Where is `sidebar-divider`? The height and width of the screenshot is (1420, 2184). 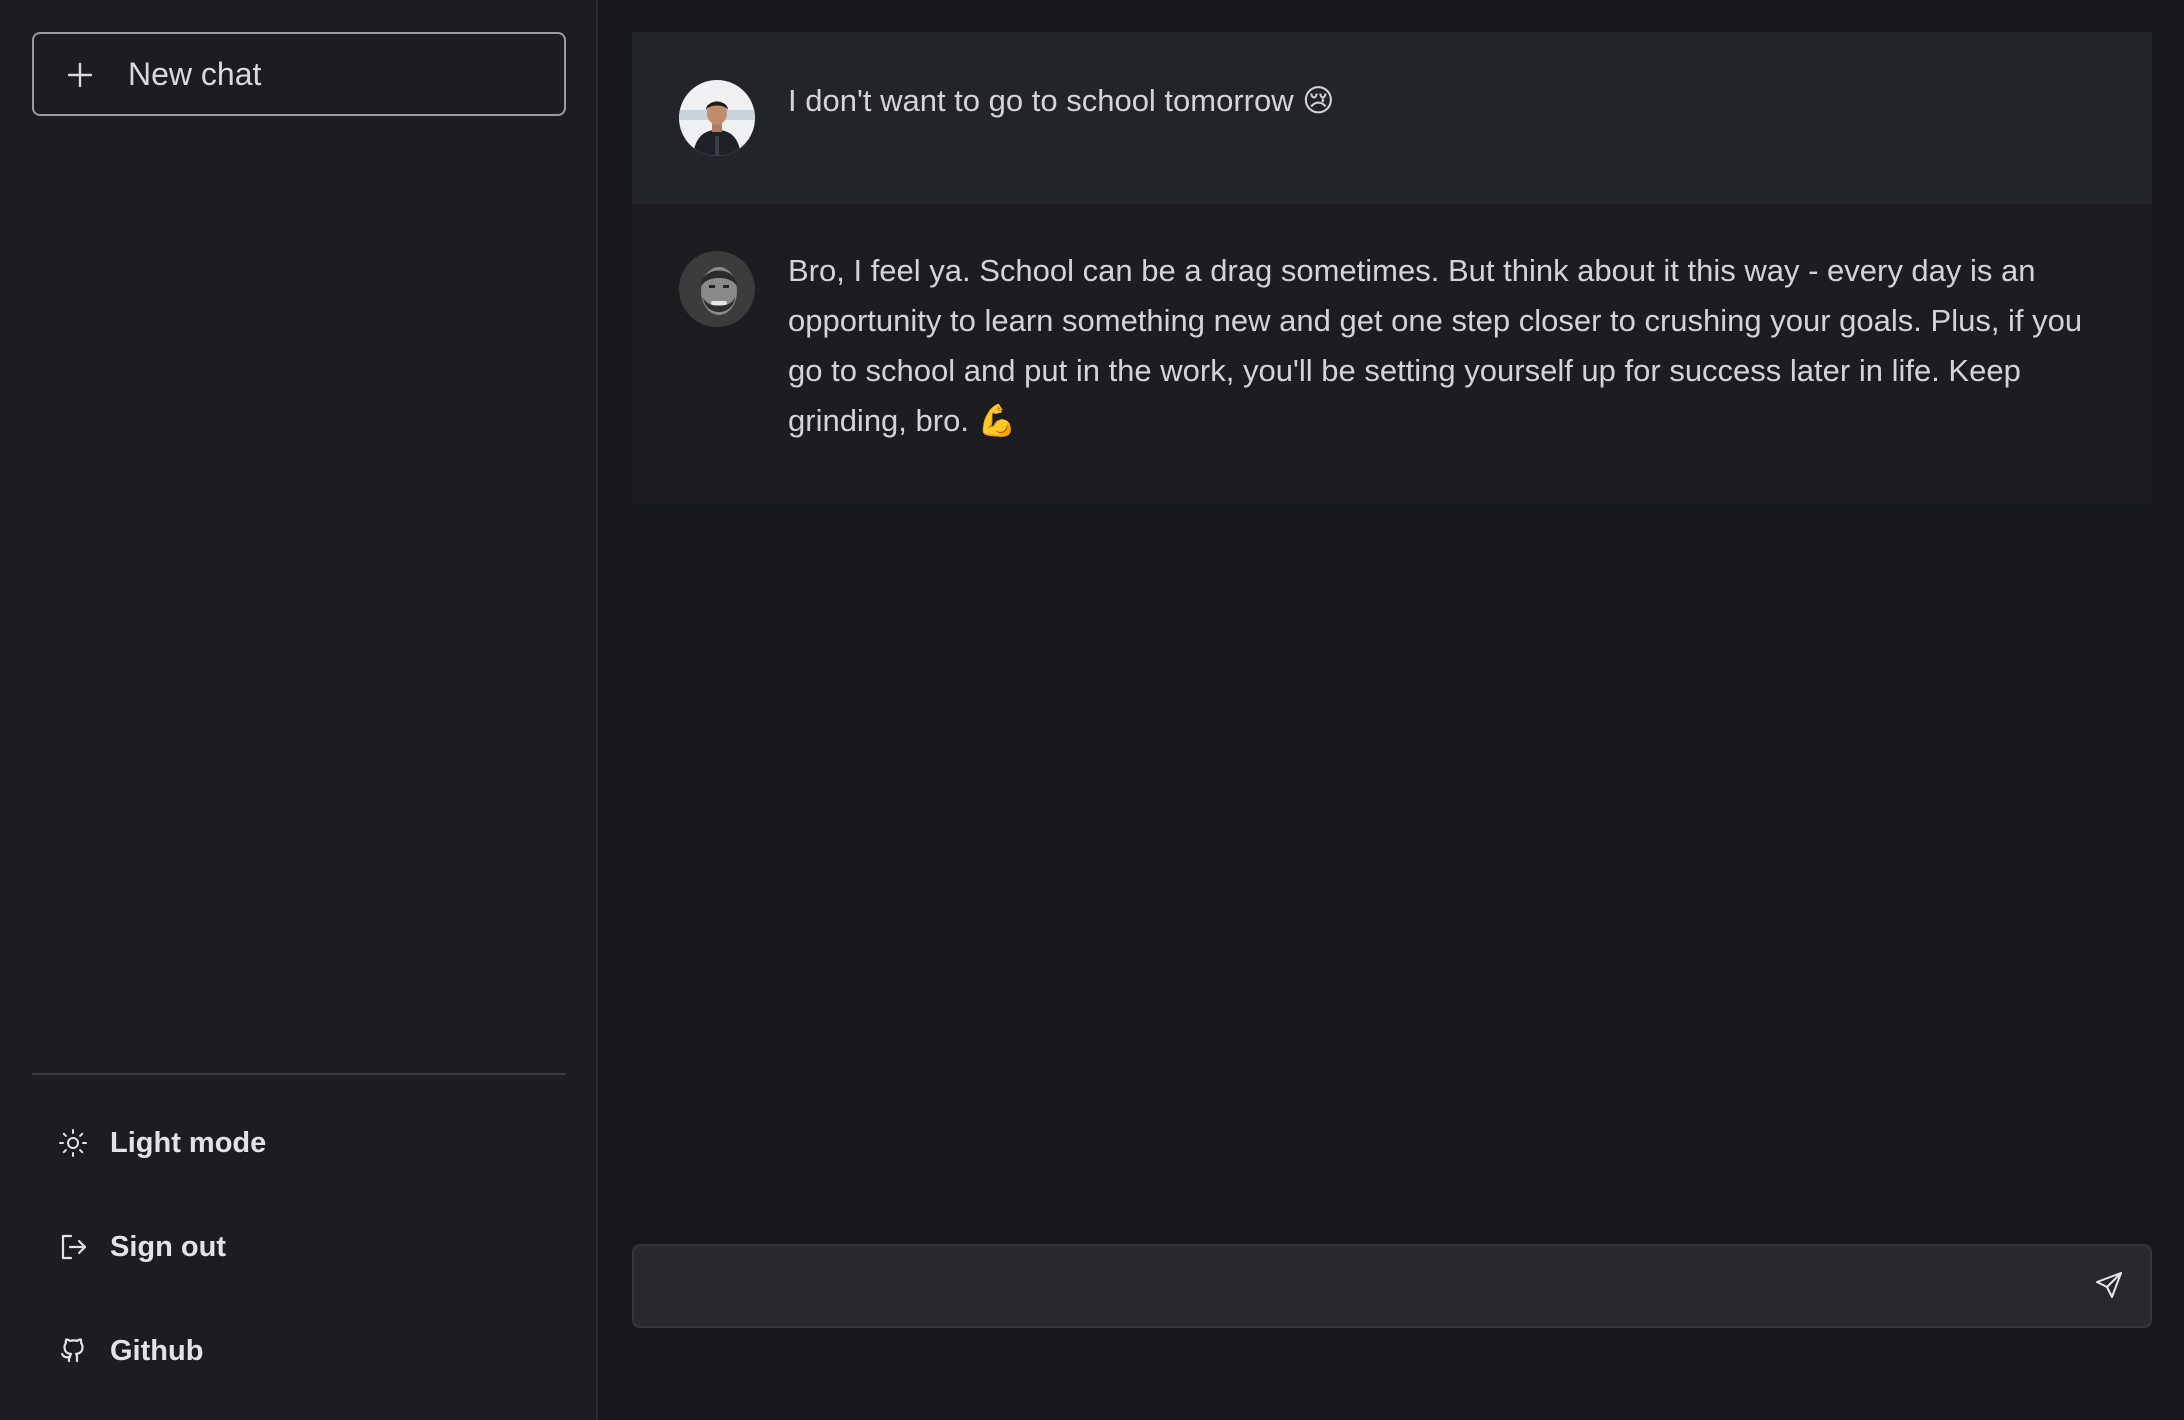
sidebar-divider is located at coordinates (299, 1074).